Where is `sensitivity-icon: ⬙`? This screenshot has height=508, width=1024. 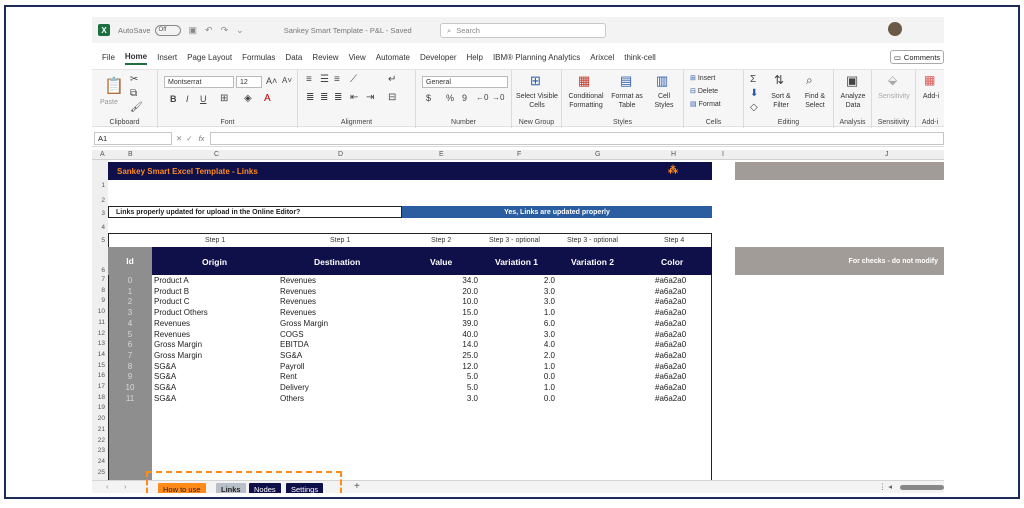
sensitivity-icon: ⬙ is located at coordinates (892, 80).